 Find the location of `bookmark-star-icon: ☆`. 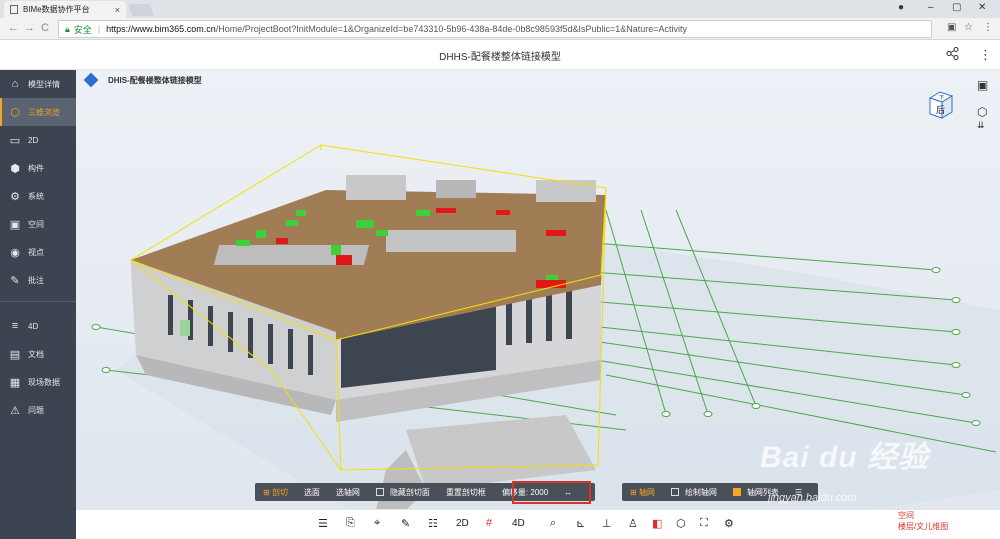

bookmark-star-icon: ☆ is located at coordinates (968, 27).